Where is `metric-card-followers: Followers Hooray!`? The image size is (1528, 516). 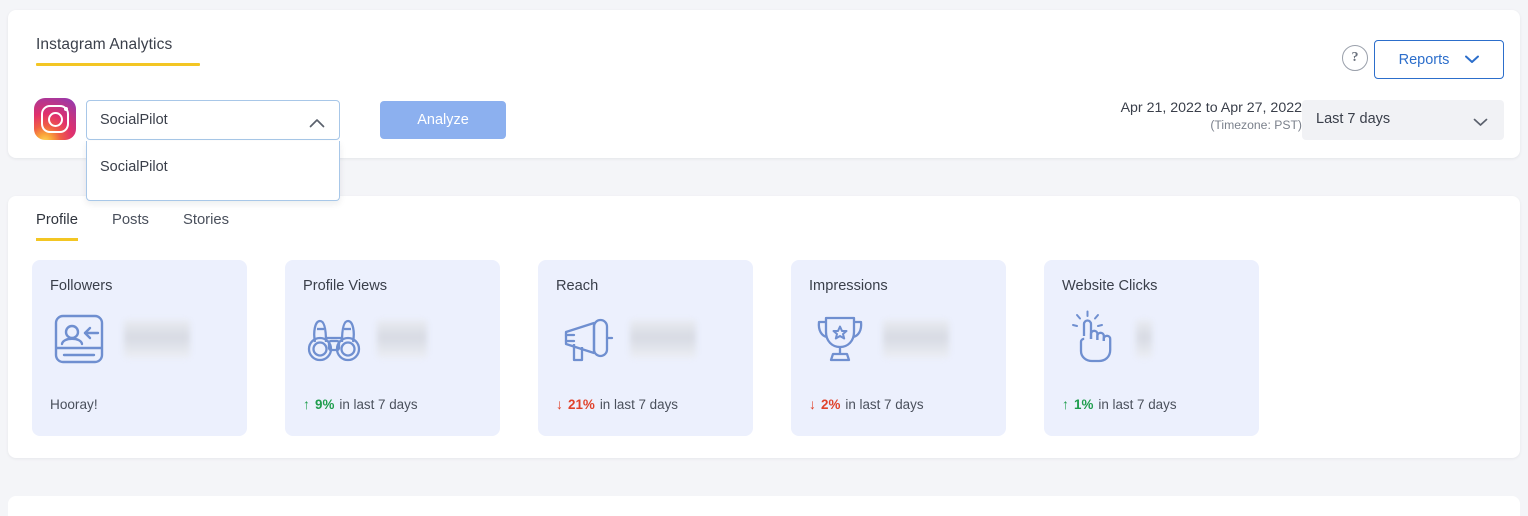 metric-card-followers: Followers Hooray! is located at coordinates (139, 348).